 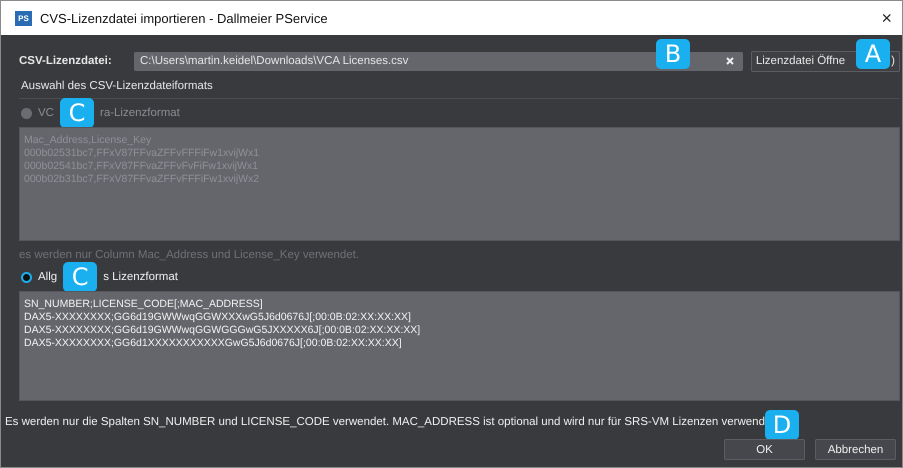 I want to click on app-icon: PS, so click(x=23, y=18).